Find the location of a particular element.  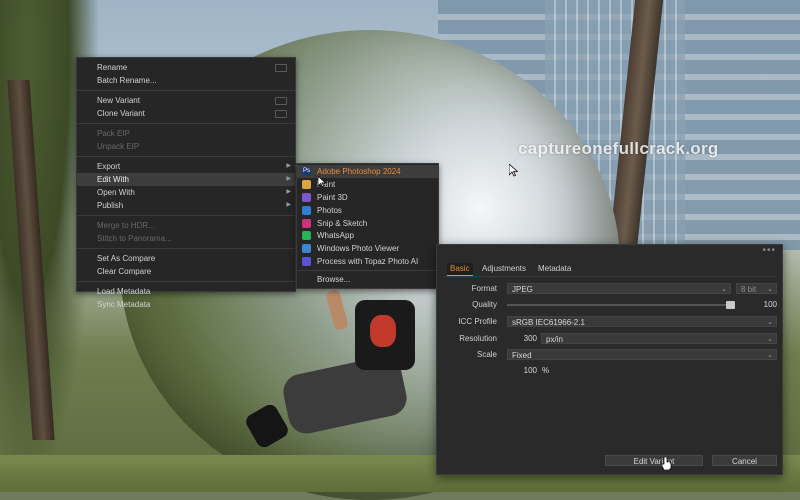

icc-profile-label: ICC Profile is located at coordinates (477, 321).